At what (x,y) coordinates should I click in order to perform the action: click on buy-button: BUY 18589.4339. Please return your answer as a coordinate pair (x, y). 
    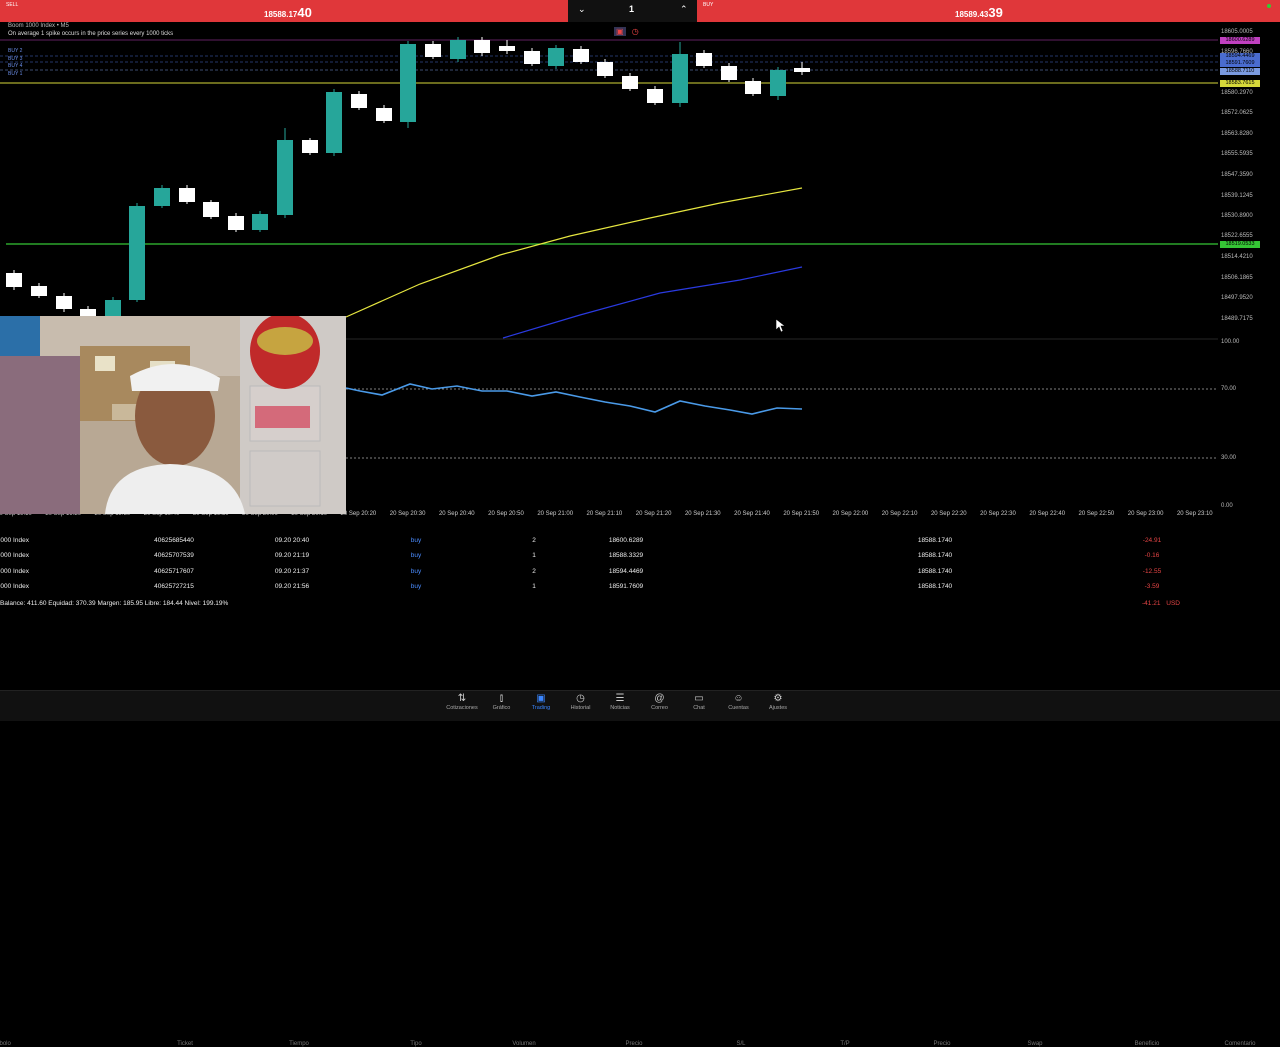
    Looking at the image, I should click on (978, 11).